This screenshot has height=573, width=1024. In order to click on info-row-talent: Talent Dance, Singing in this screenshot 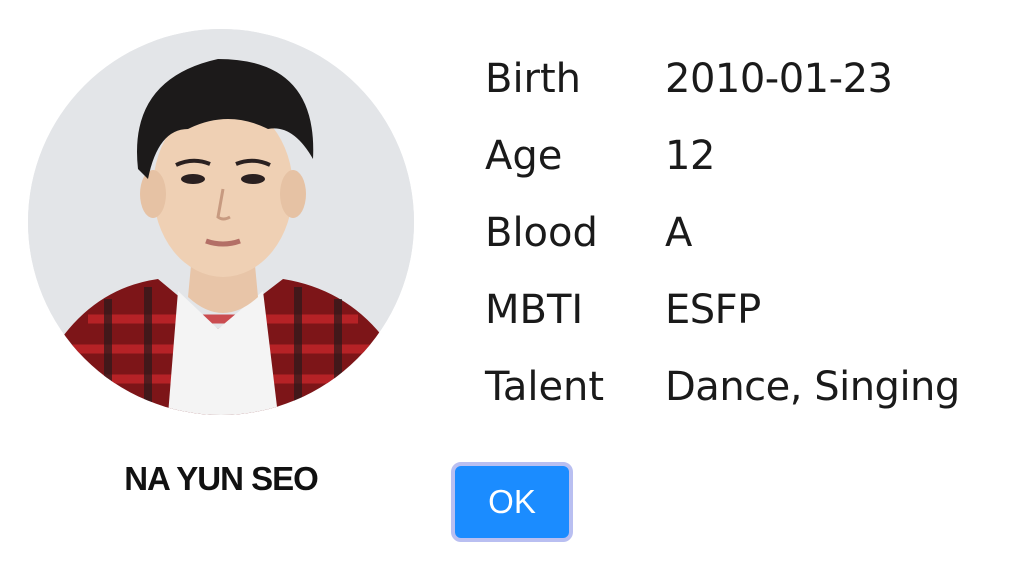, I will do `click(745, 386)`.